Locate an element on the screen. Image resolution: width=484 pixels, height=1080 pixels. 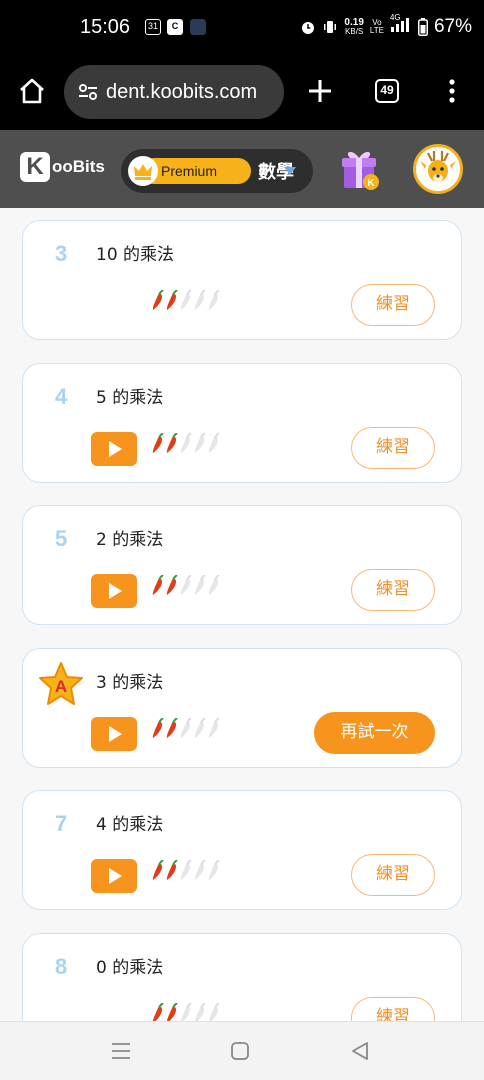
back-icon is located at coordinates (360, 1051).